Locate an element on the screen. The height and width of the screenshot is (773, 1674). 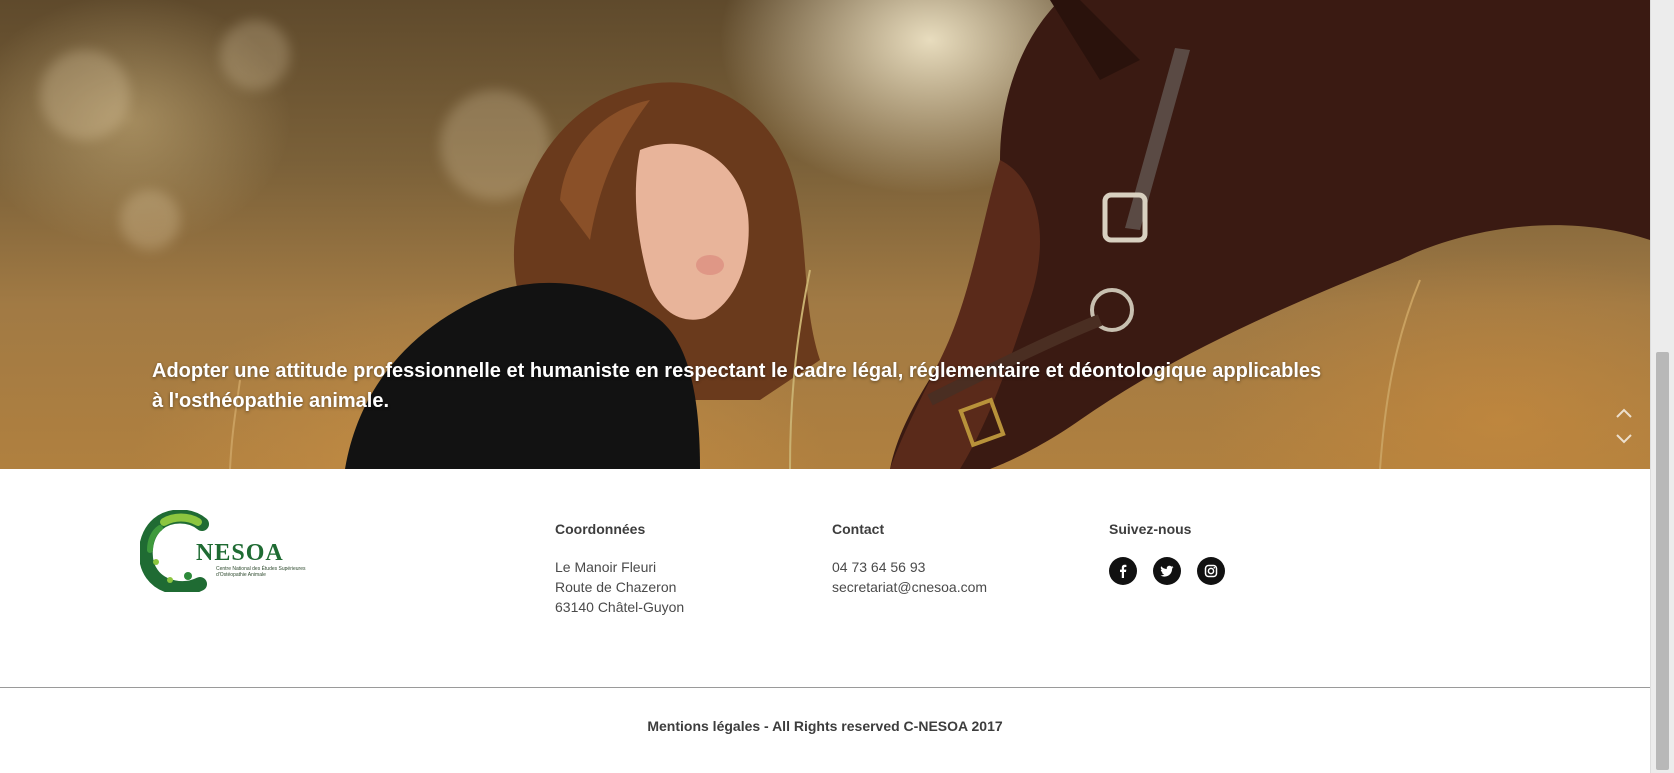
slide-next-button is located at coordinates (1624, 439).